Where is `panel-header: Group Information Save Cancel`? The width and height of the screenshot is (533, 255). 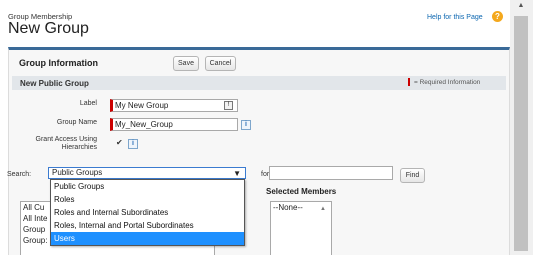
panel-header: Group Information Save Cancel is located at coordinates (259, 62).